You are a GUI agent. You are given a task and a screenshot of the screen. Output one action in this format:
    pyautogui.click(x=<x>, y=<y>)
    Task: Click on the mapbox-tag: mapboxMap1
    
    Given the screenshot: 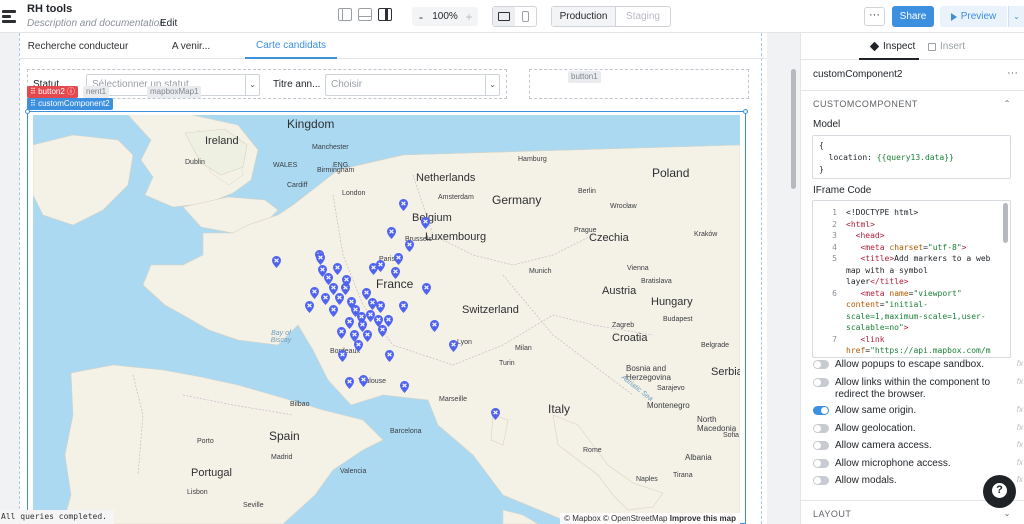 What is the action you would take?
    pyautogui.click(x=174, y=92)
    